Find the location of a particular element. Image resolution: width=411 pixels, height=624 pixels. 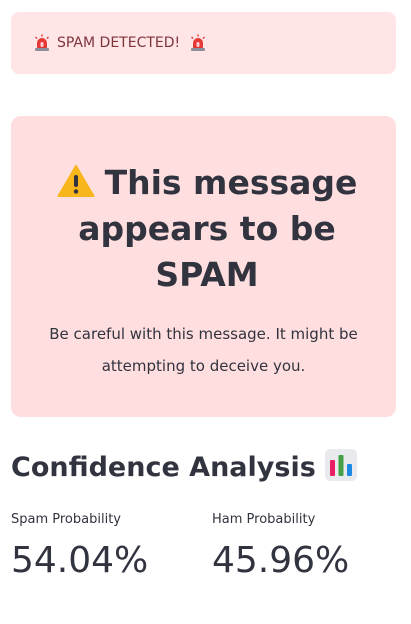

metric-label: Spam Probability is located at coordinates (66, 519).